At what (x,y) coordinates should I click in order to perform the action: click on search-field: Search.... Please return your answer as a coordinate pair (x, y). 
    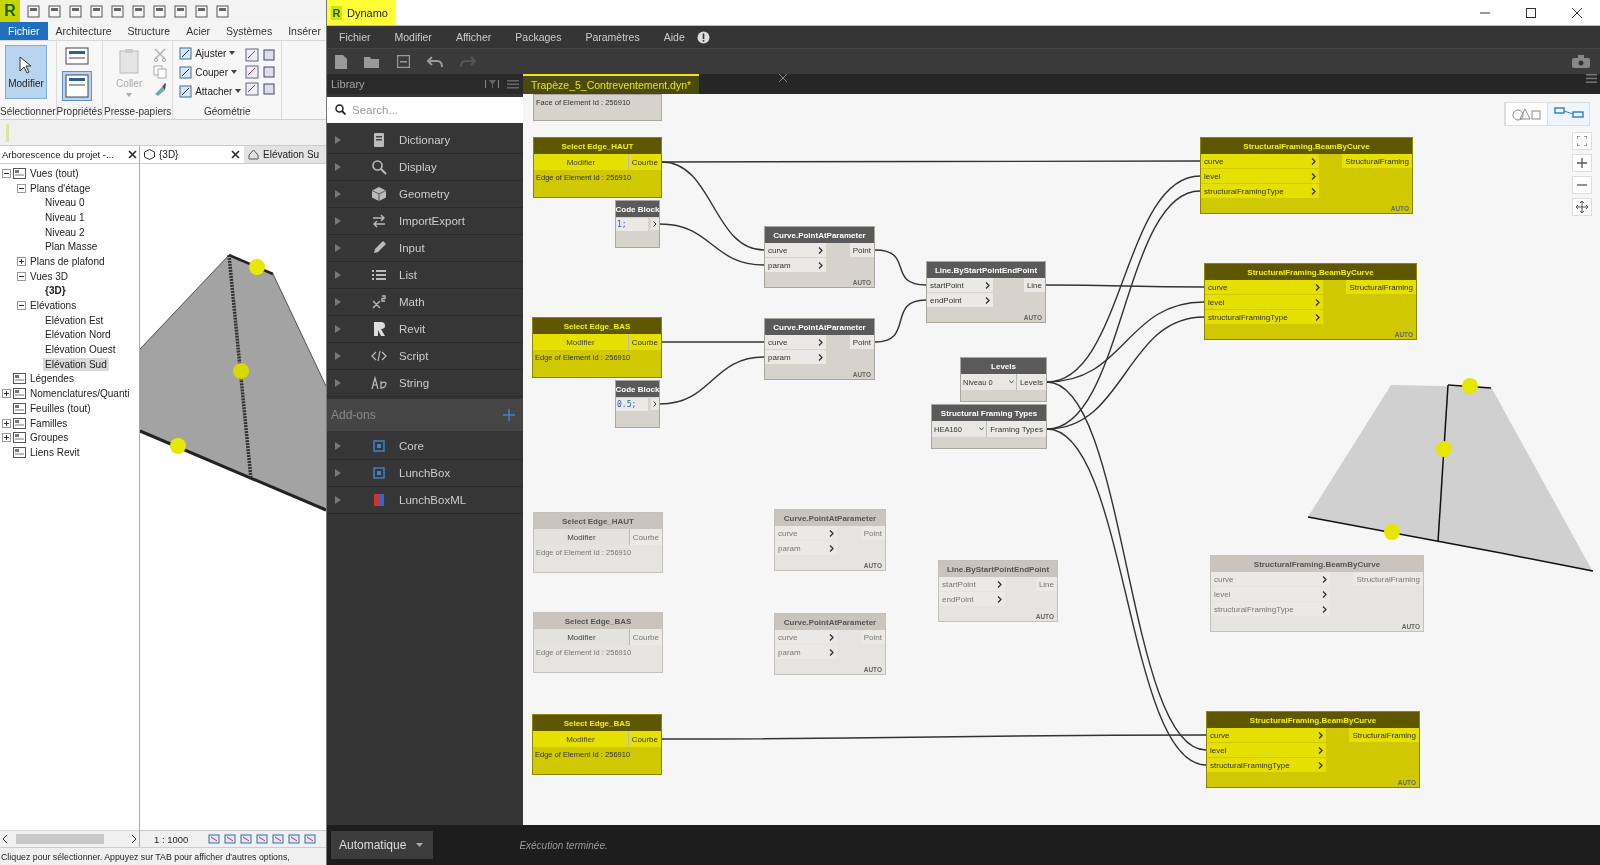
    Looking at the image, I should click on (425, 110).